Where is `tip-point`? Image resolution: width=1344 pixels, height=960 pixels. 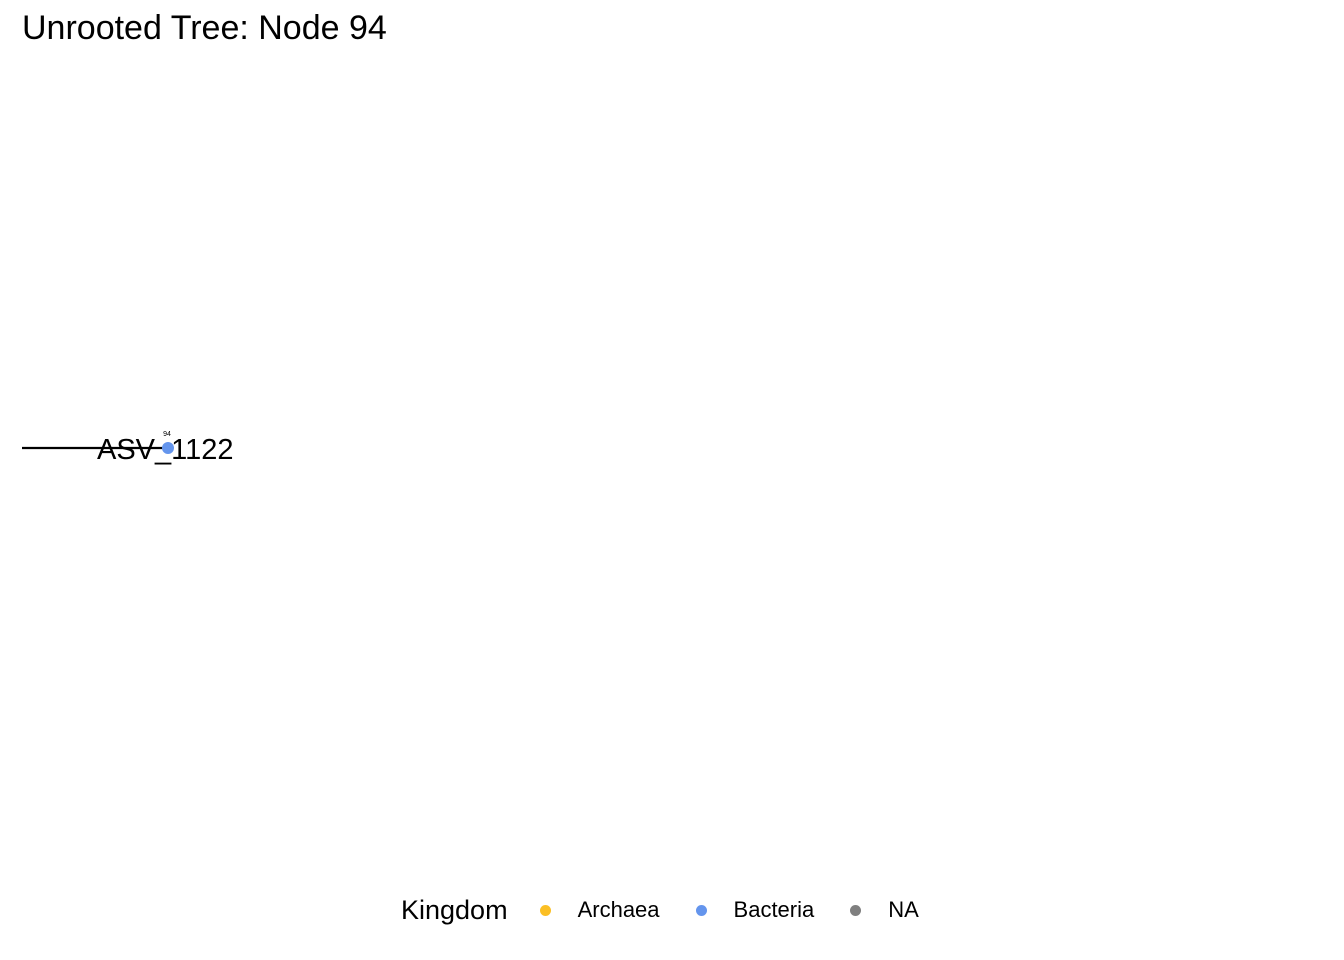 tip-point is located at coordinates (168, 448).